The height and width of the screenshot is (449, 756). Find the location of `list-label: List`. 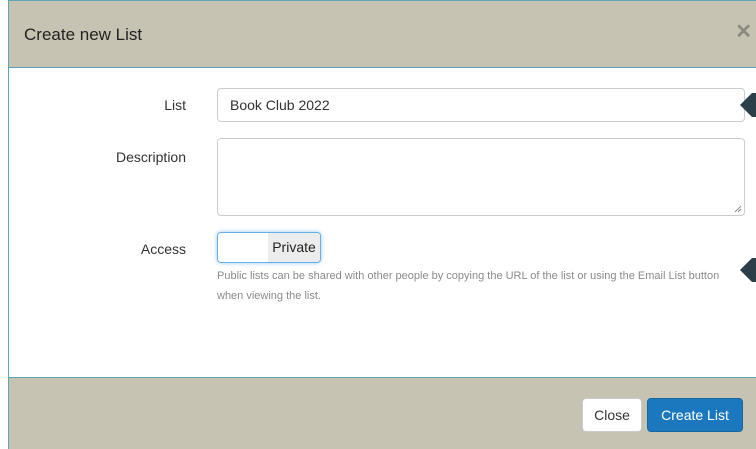

list-label: List is located at coordinates (175, 105).